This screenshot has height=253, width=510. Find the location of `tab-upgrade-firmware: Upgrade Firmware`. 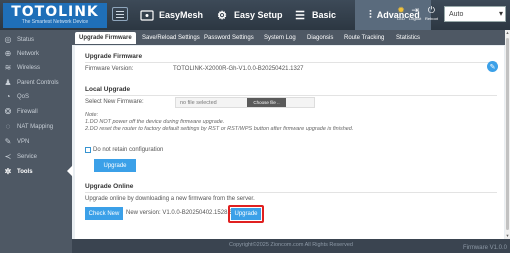

tab-upgrade-firmware: Upgrade Firmware is located at coordinates (105, 38).